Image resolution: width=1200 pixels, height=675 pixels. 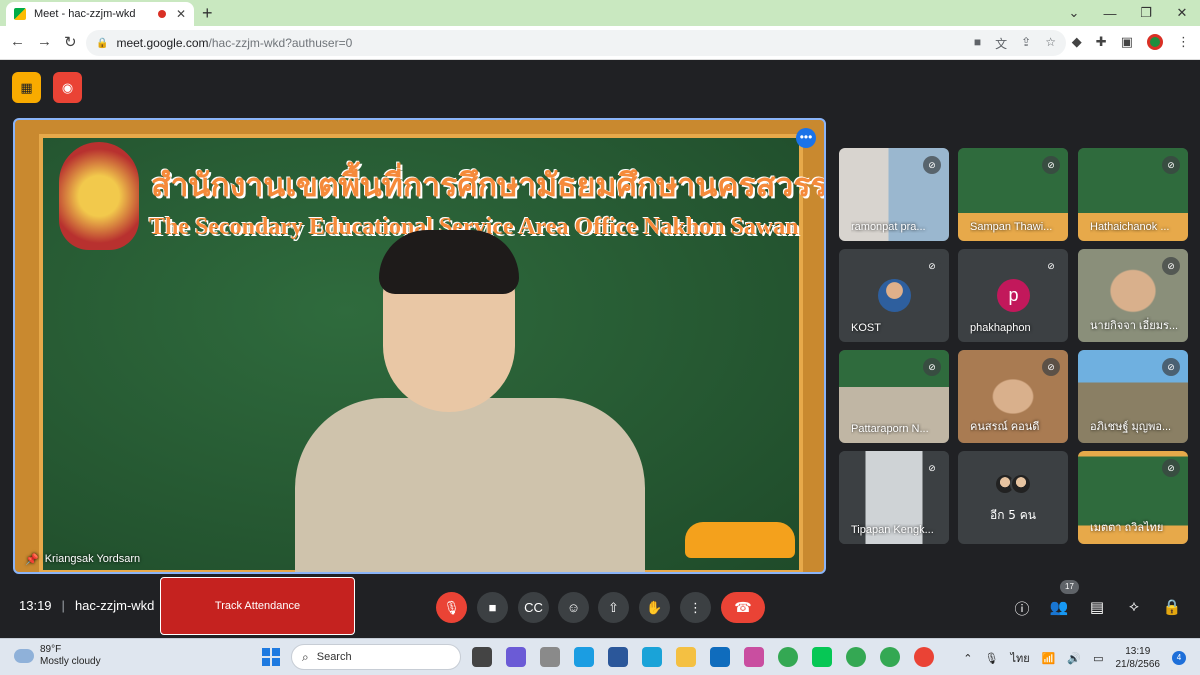 What do you see at coordinates (618, 657) in the screenshot?
I see `word-icon` at bounding box center [618, 657].